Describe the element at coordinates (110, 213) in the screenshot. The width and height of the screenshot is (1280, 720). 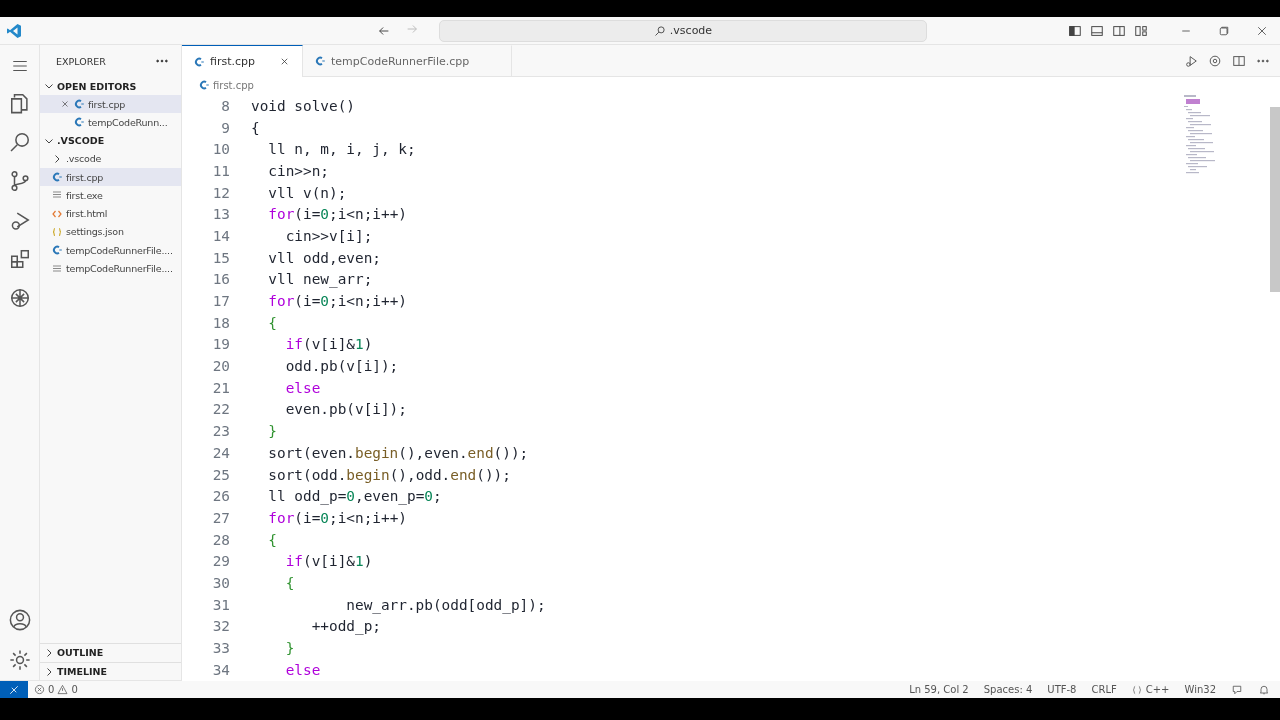
I see `file-item: first.html` at that location.